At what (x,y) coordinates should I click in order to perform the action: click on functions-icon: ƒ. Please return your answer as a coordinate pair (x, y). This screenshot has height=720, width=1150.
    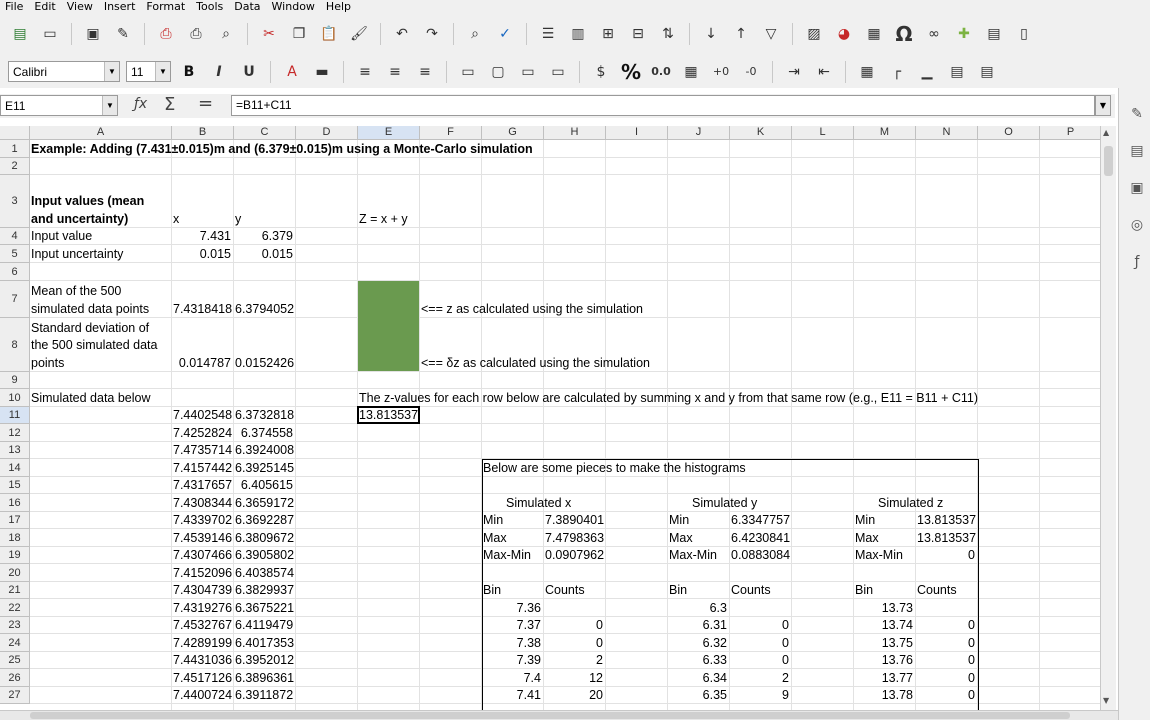
    Looking at the image, I should click on (1137, 262).